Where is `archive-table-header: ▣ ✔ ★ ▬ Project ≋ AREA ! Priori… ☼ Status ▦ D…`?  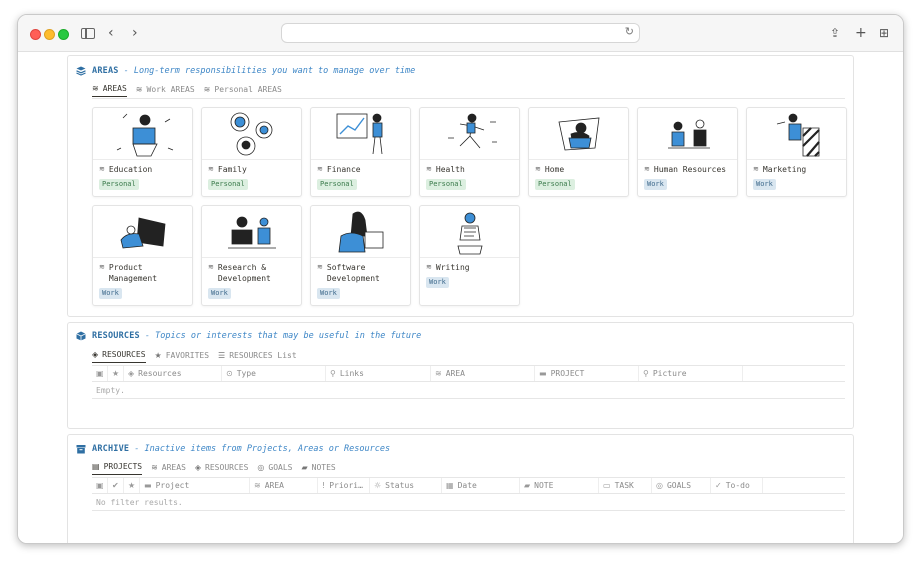
archive-table-header: ▣ ✔ ★ ▬ Project ≋ AREA ! Priori… ☼ Status ▦ D… is located at coordinates (468, 485).